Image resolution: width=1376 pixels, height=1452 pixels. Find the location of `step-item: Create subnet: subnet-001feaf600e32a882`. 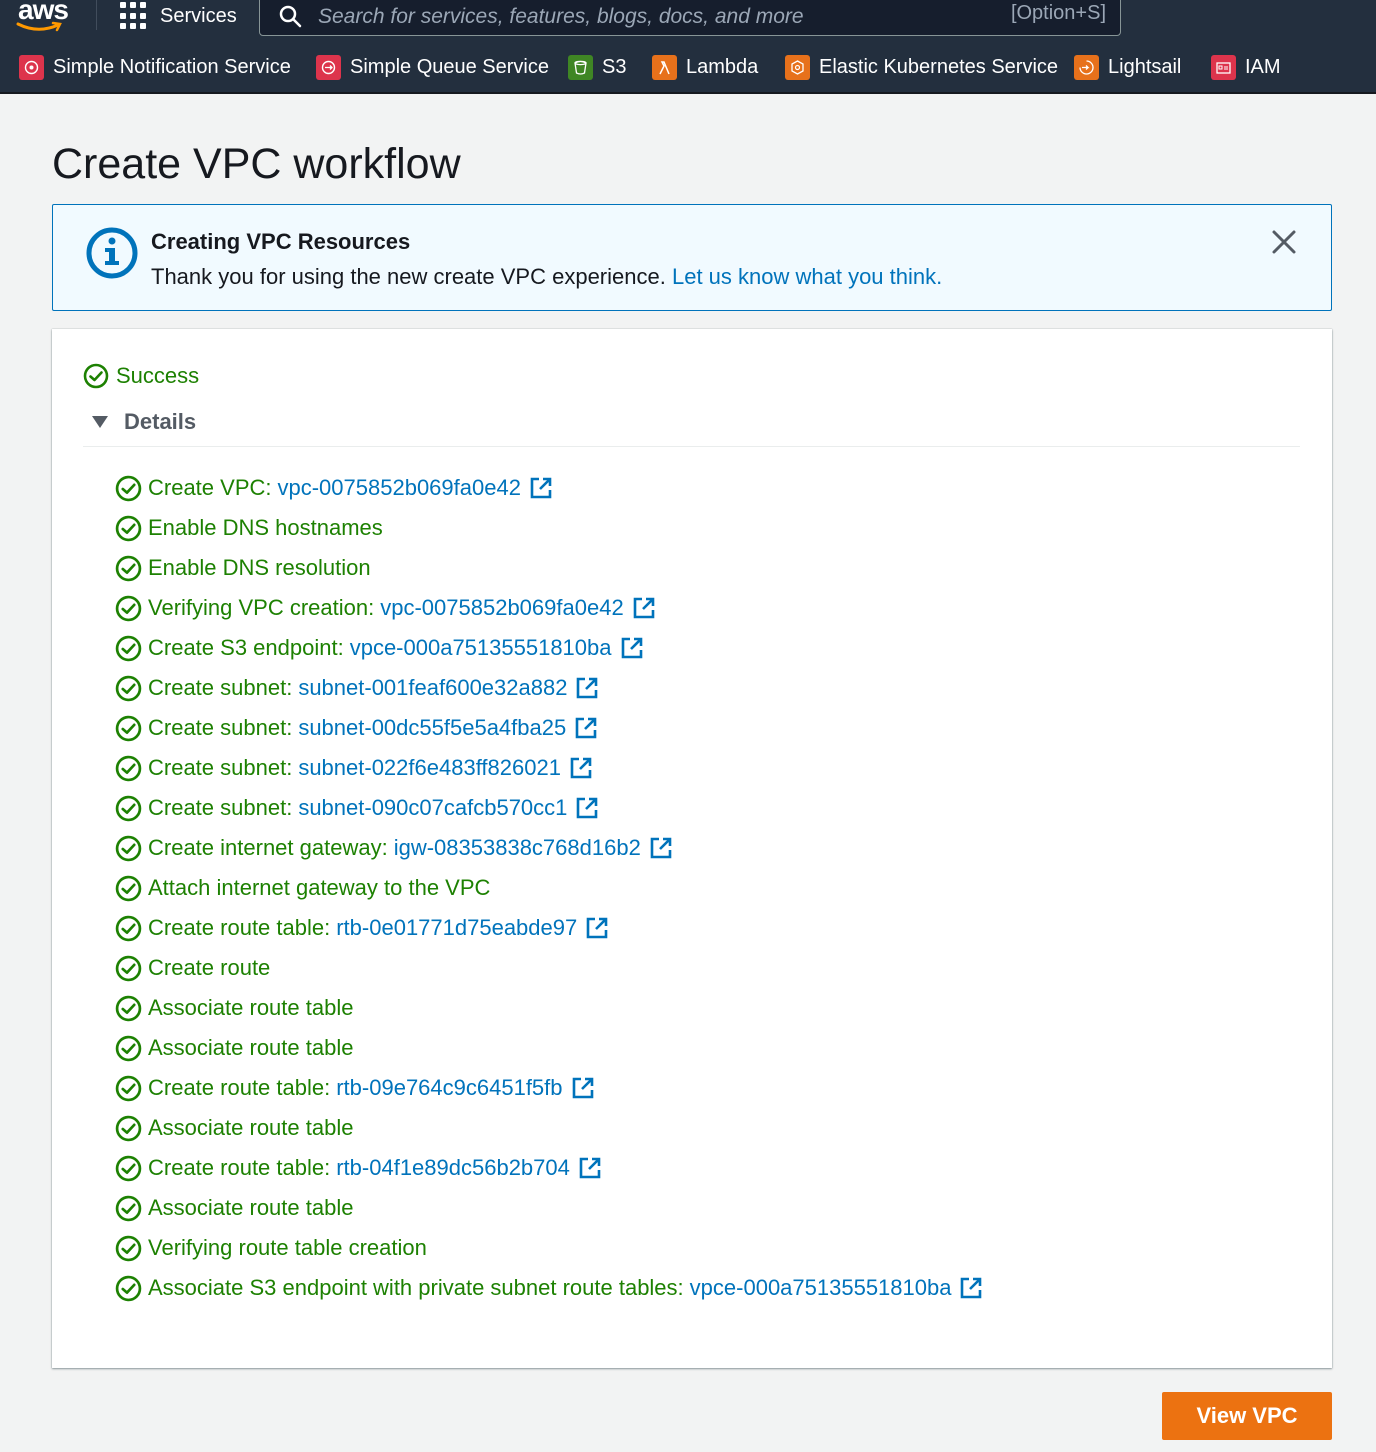

step-item: Create subnet: subnet-001feaf600e32a882 is located at coordinates (549, 688).